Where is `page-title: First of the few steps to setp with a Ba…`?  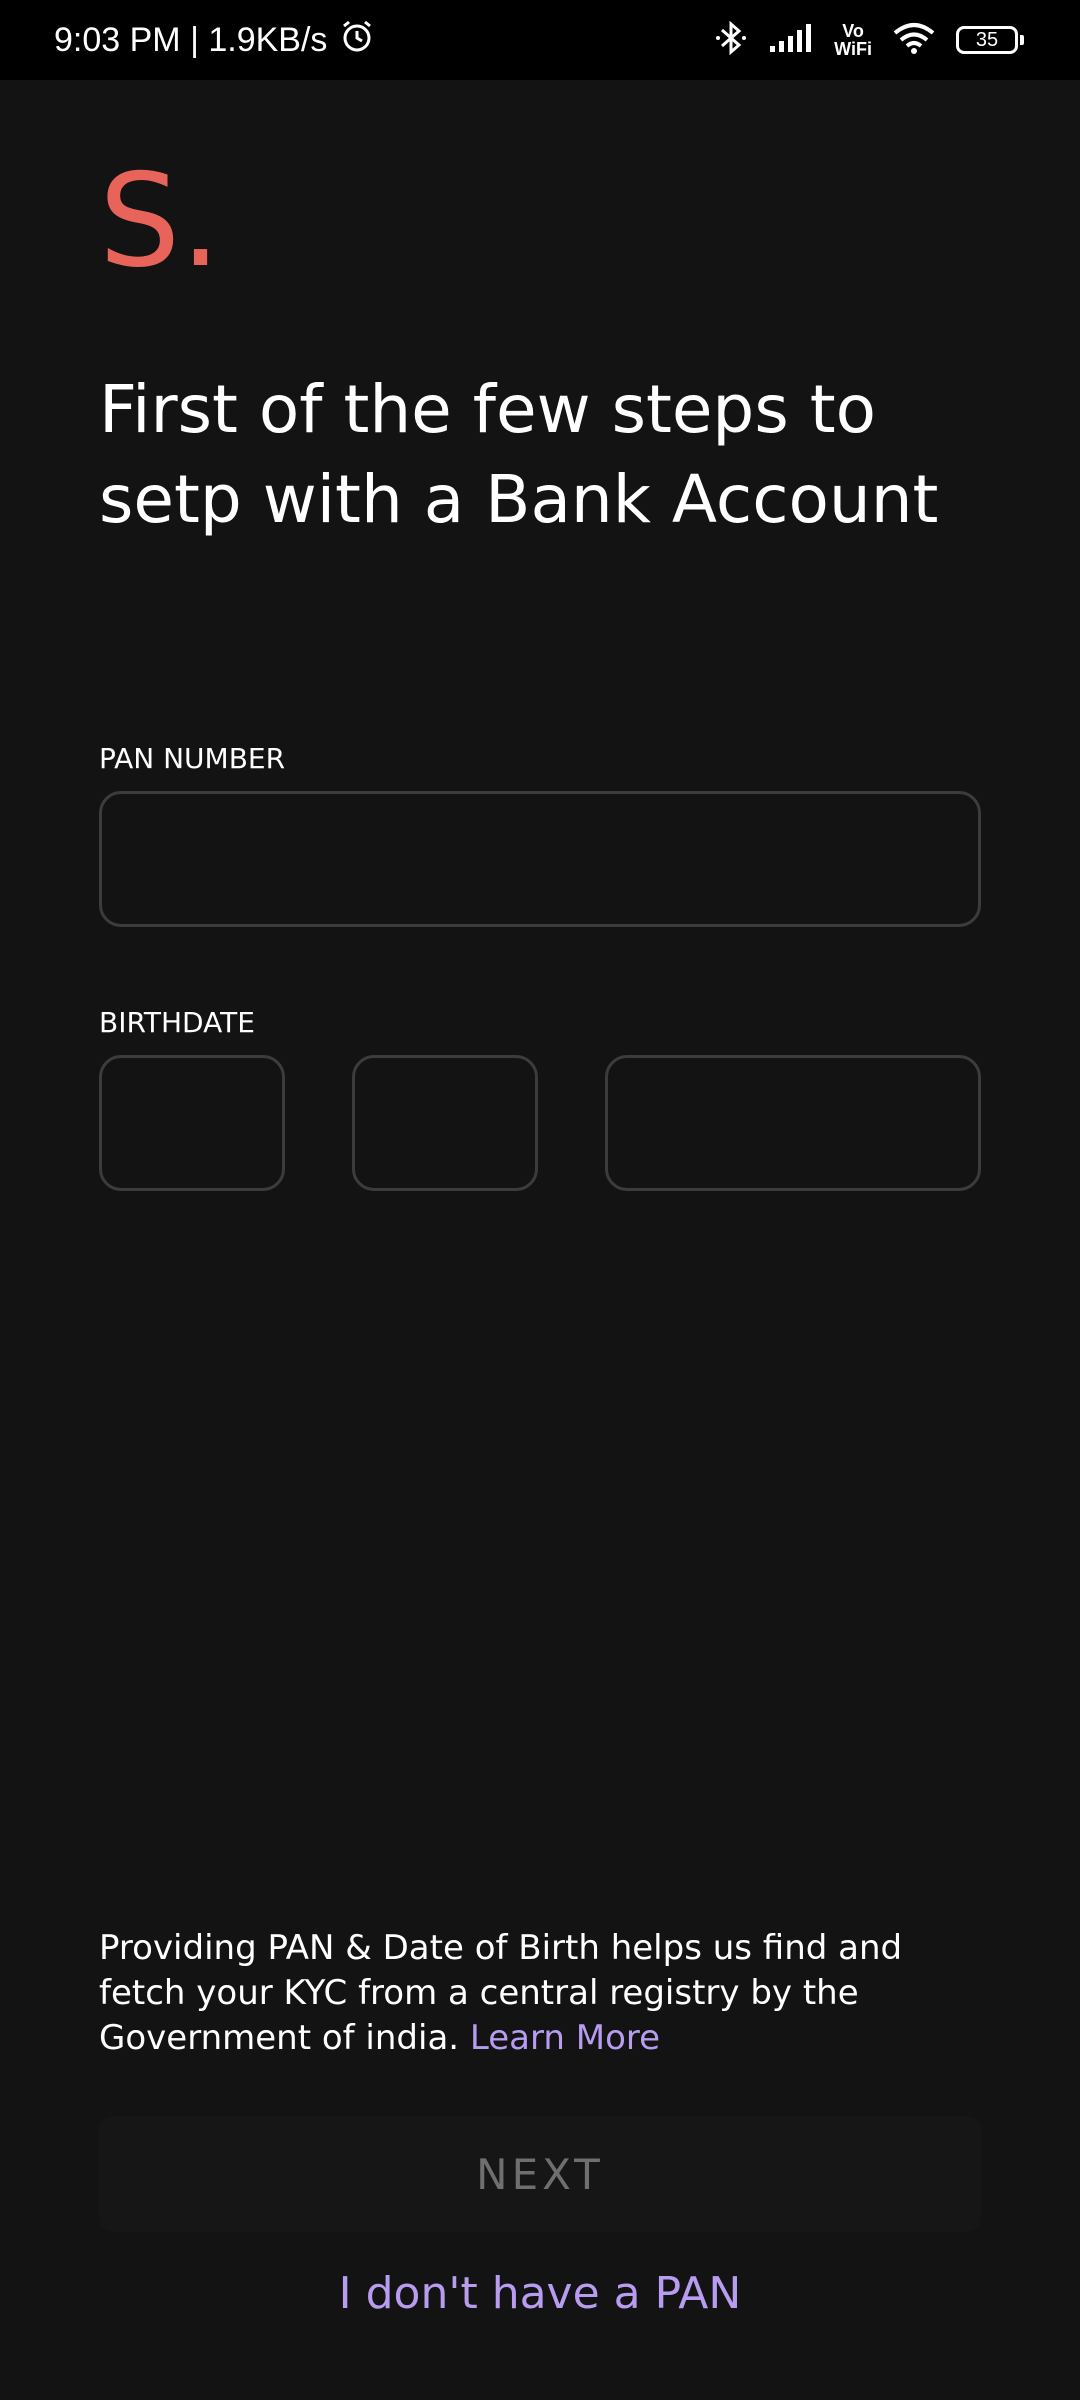
page-title: First of the few steps to setp with a Ba… is located at coordinates (519, 454).